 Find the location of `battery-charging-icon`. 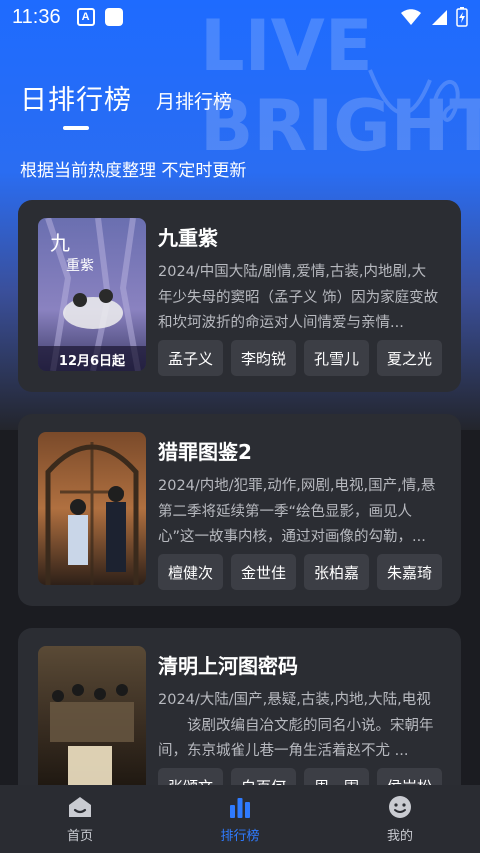

battery-charging-icon is located at coordinates (462, 17).